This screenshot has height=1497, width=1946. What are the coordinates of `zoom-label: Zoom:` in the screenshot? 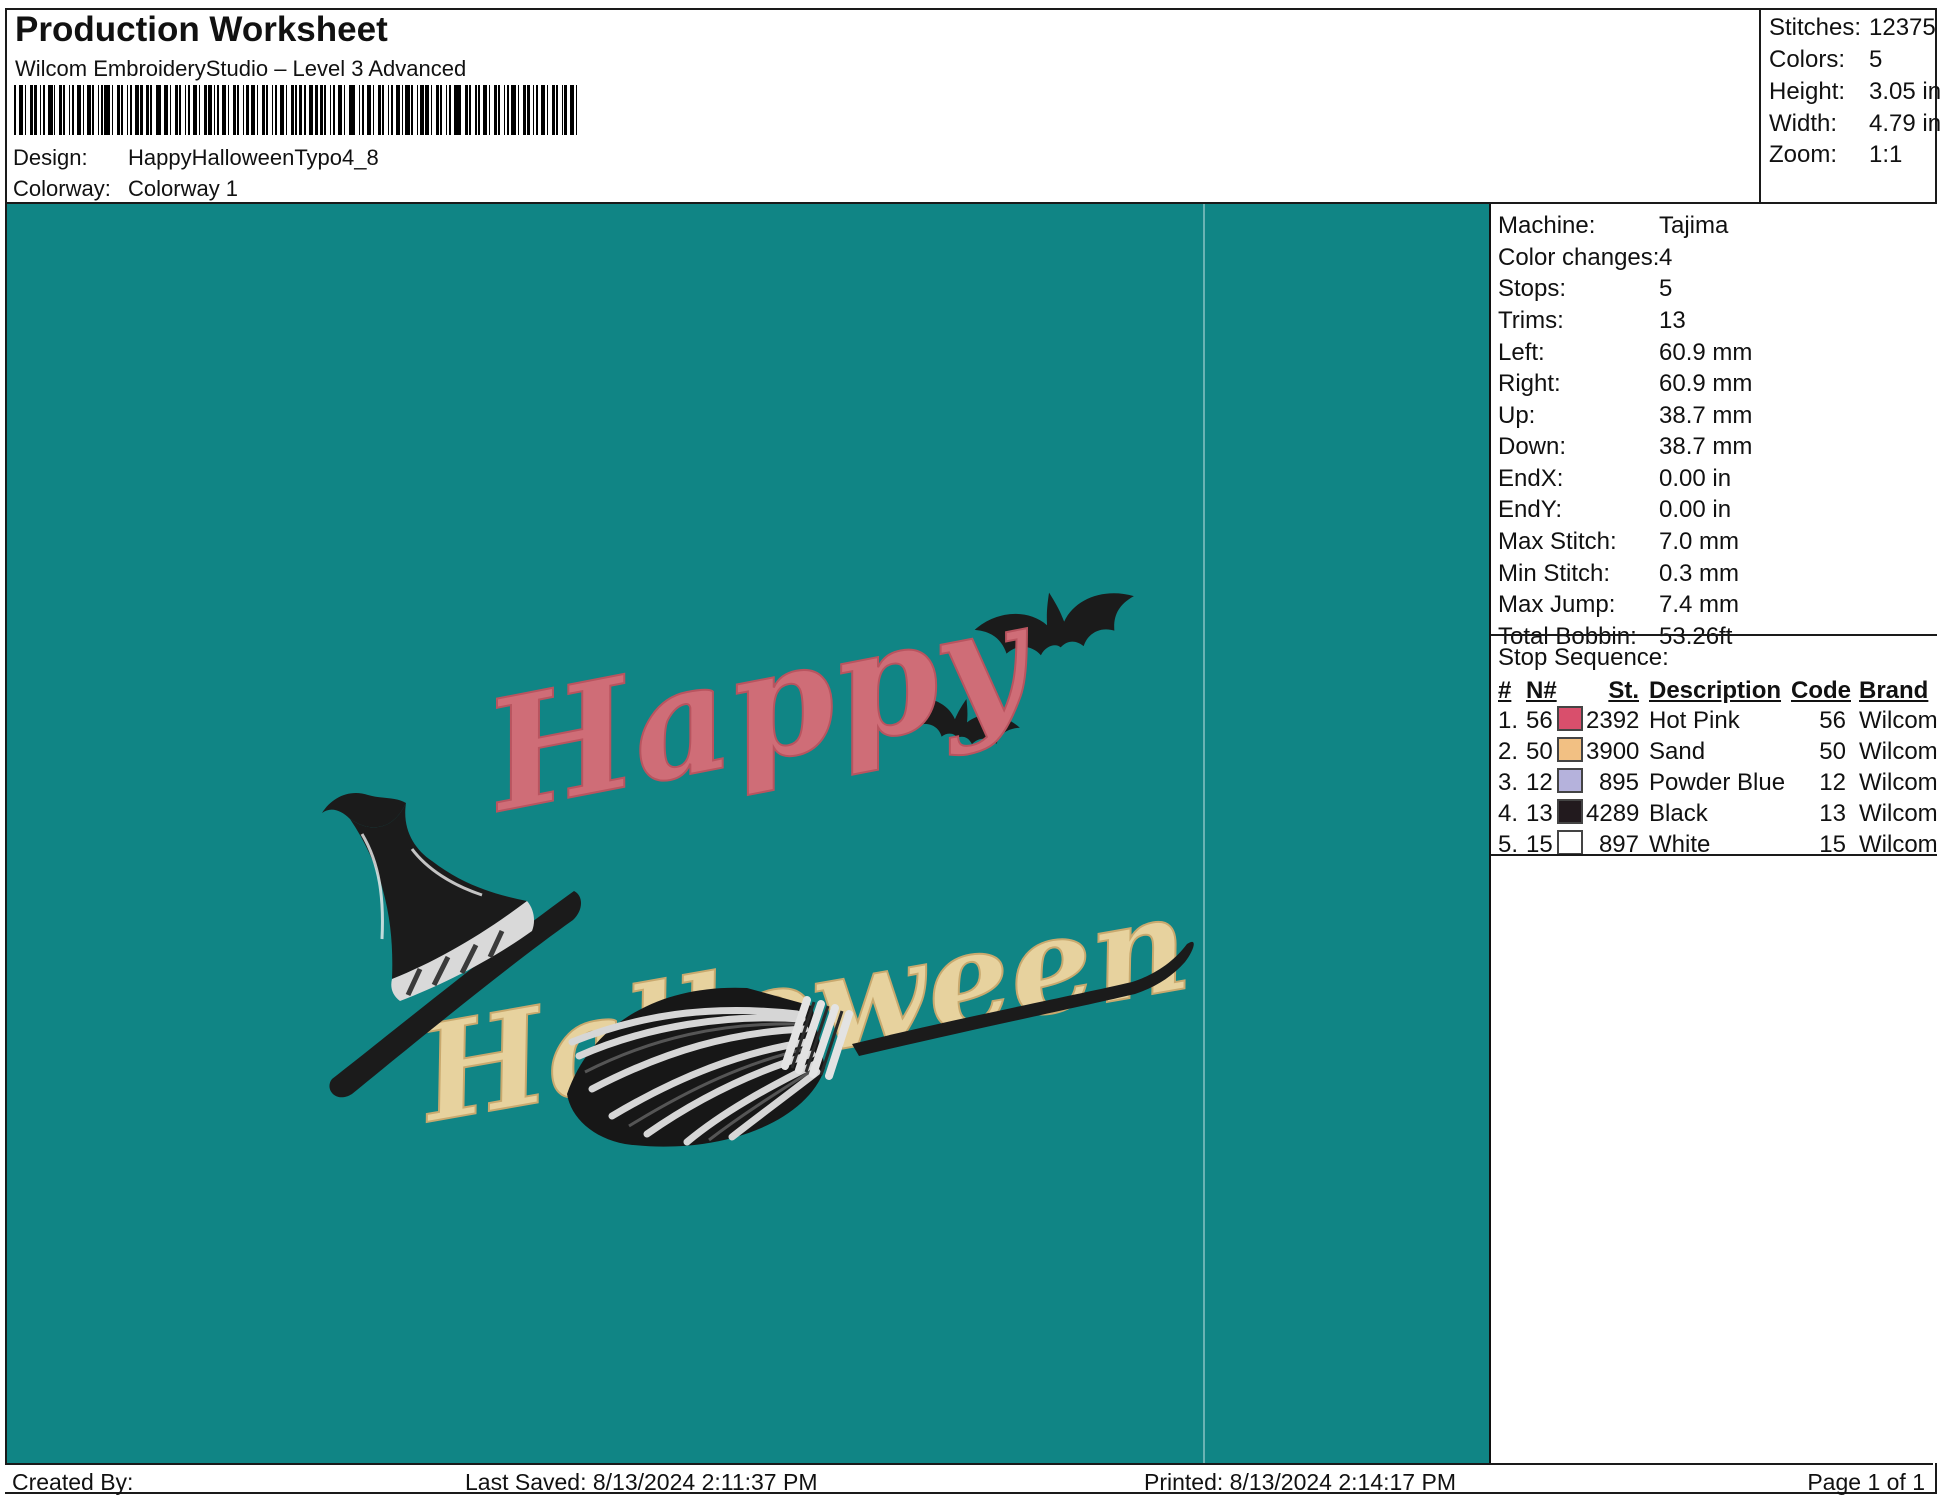 It's located at (1803, 154).